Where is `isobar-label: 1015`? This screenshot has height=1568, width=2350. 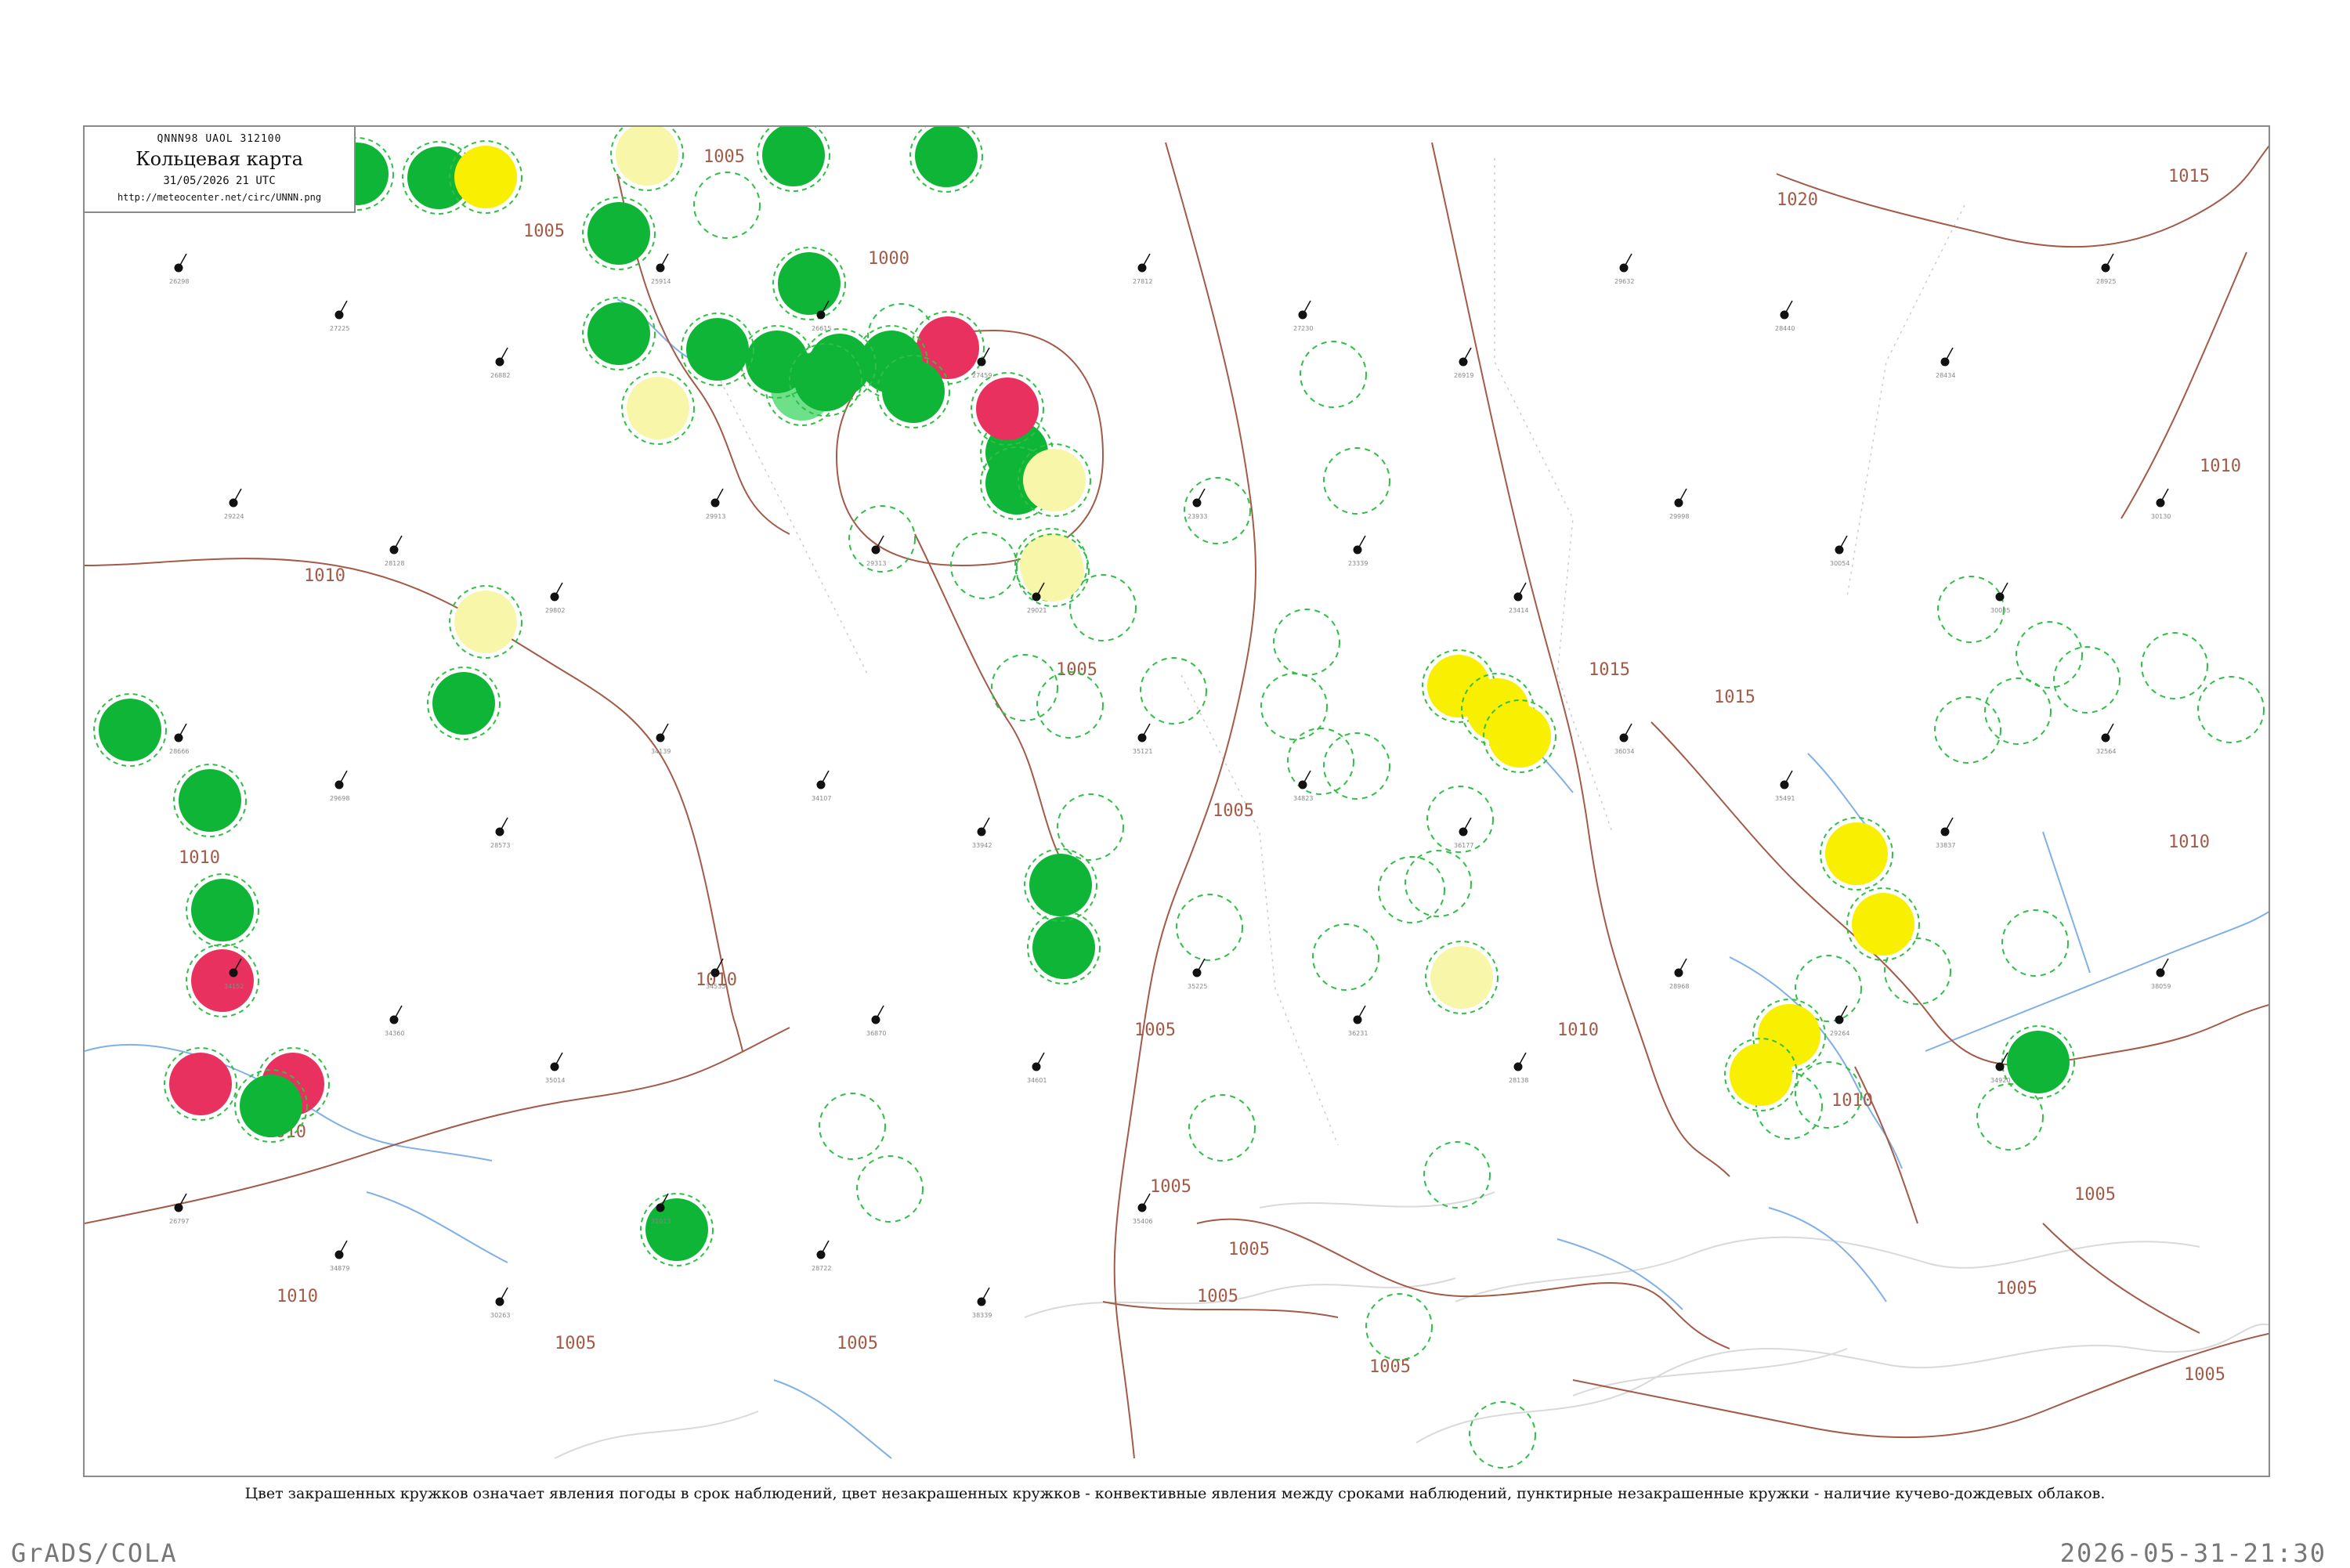 isobar-label: 1015 is located at coordinates (1609, 670).